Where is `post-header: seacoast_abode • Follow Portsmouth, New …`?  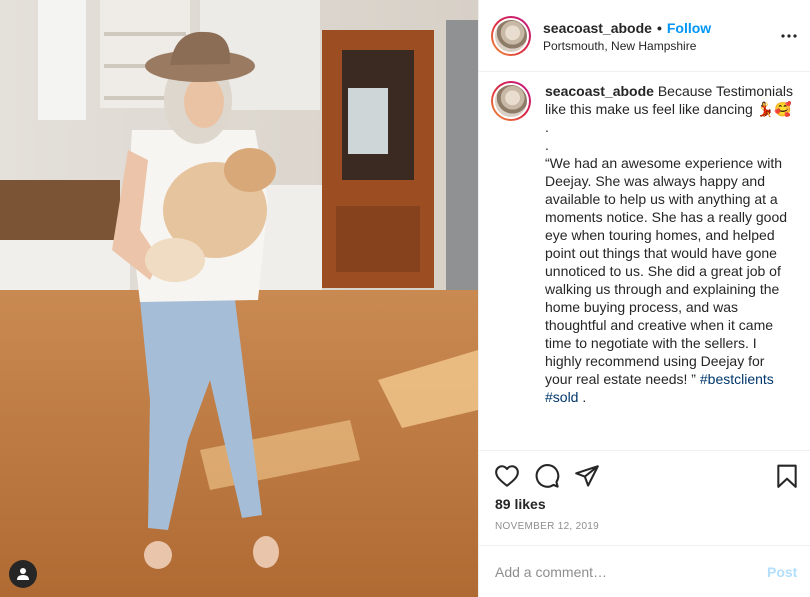 post-header: seacoast_abode • Follow Portsmouth, New … is located at coordinates (644, 36).